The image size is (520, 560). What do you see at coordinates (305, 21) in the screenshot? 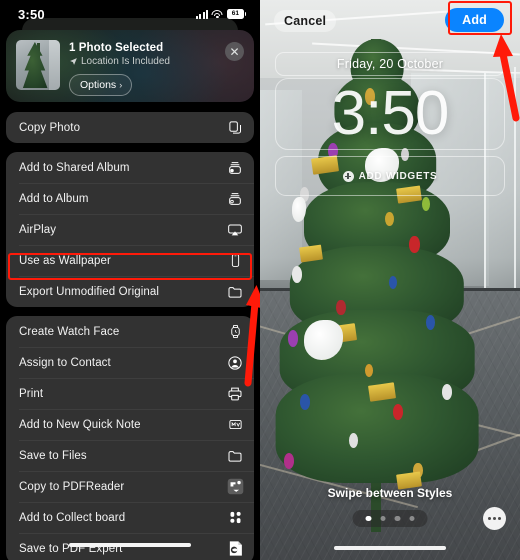
I see `cancel-button: Cancel` at bounding box center [305, 21].